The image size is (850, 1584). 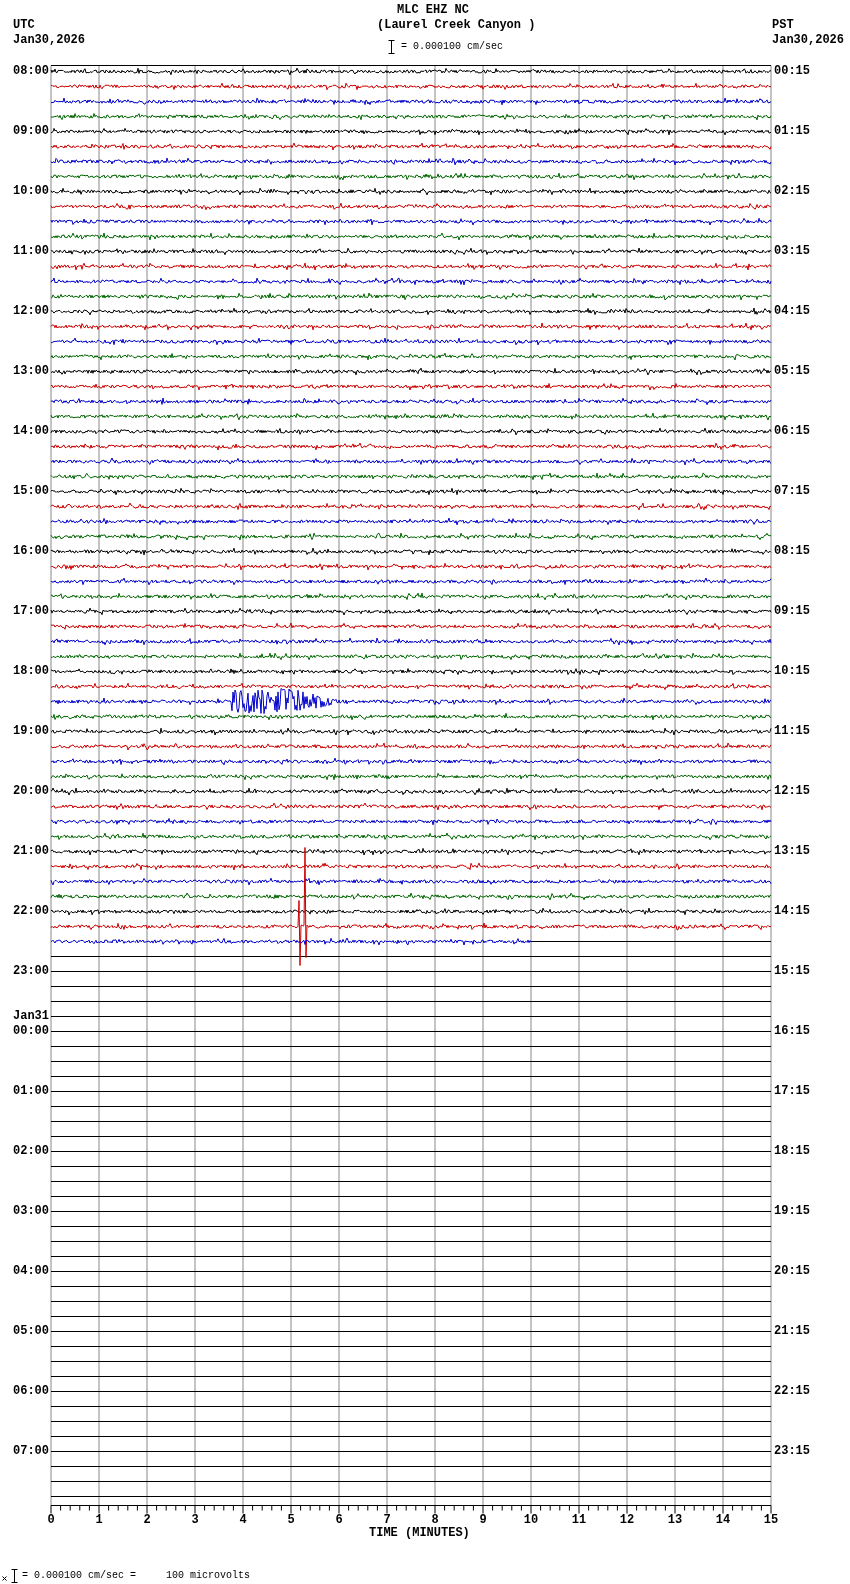 I want to click on pst-time-label: 16:15, so click(x=792, y=1030).